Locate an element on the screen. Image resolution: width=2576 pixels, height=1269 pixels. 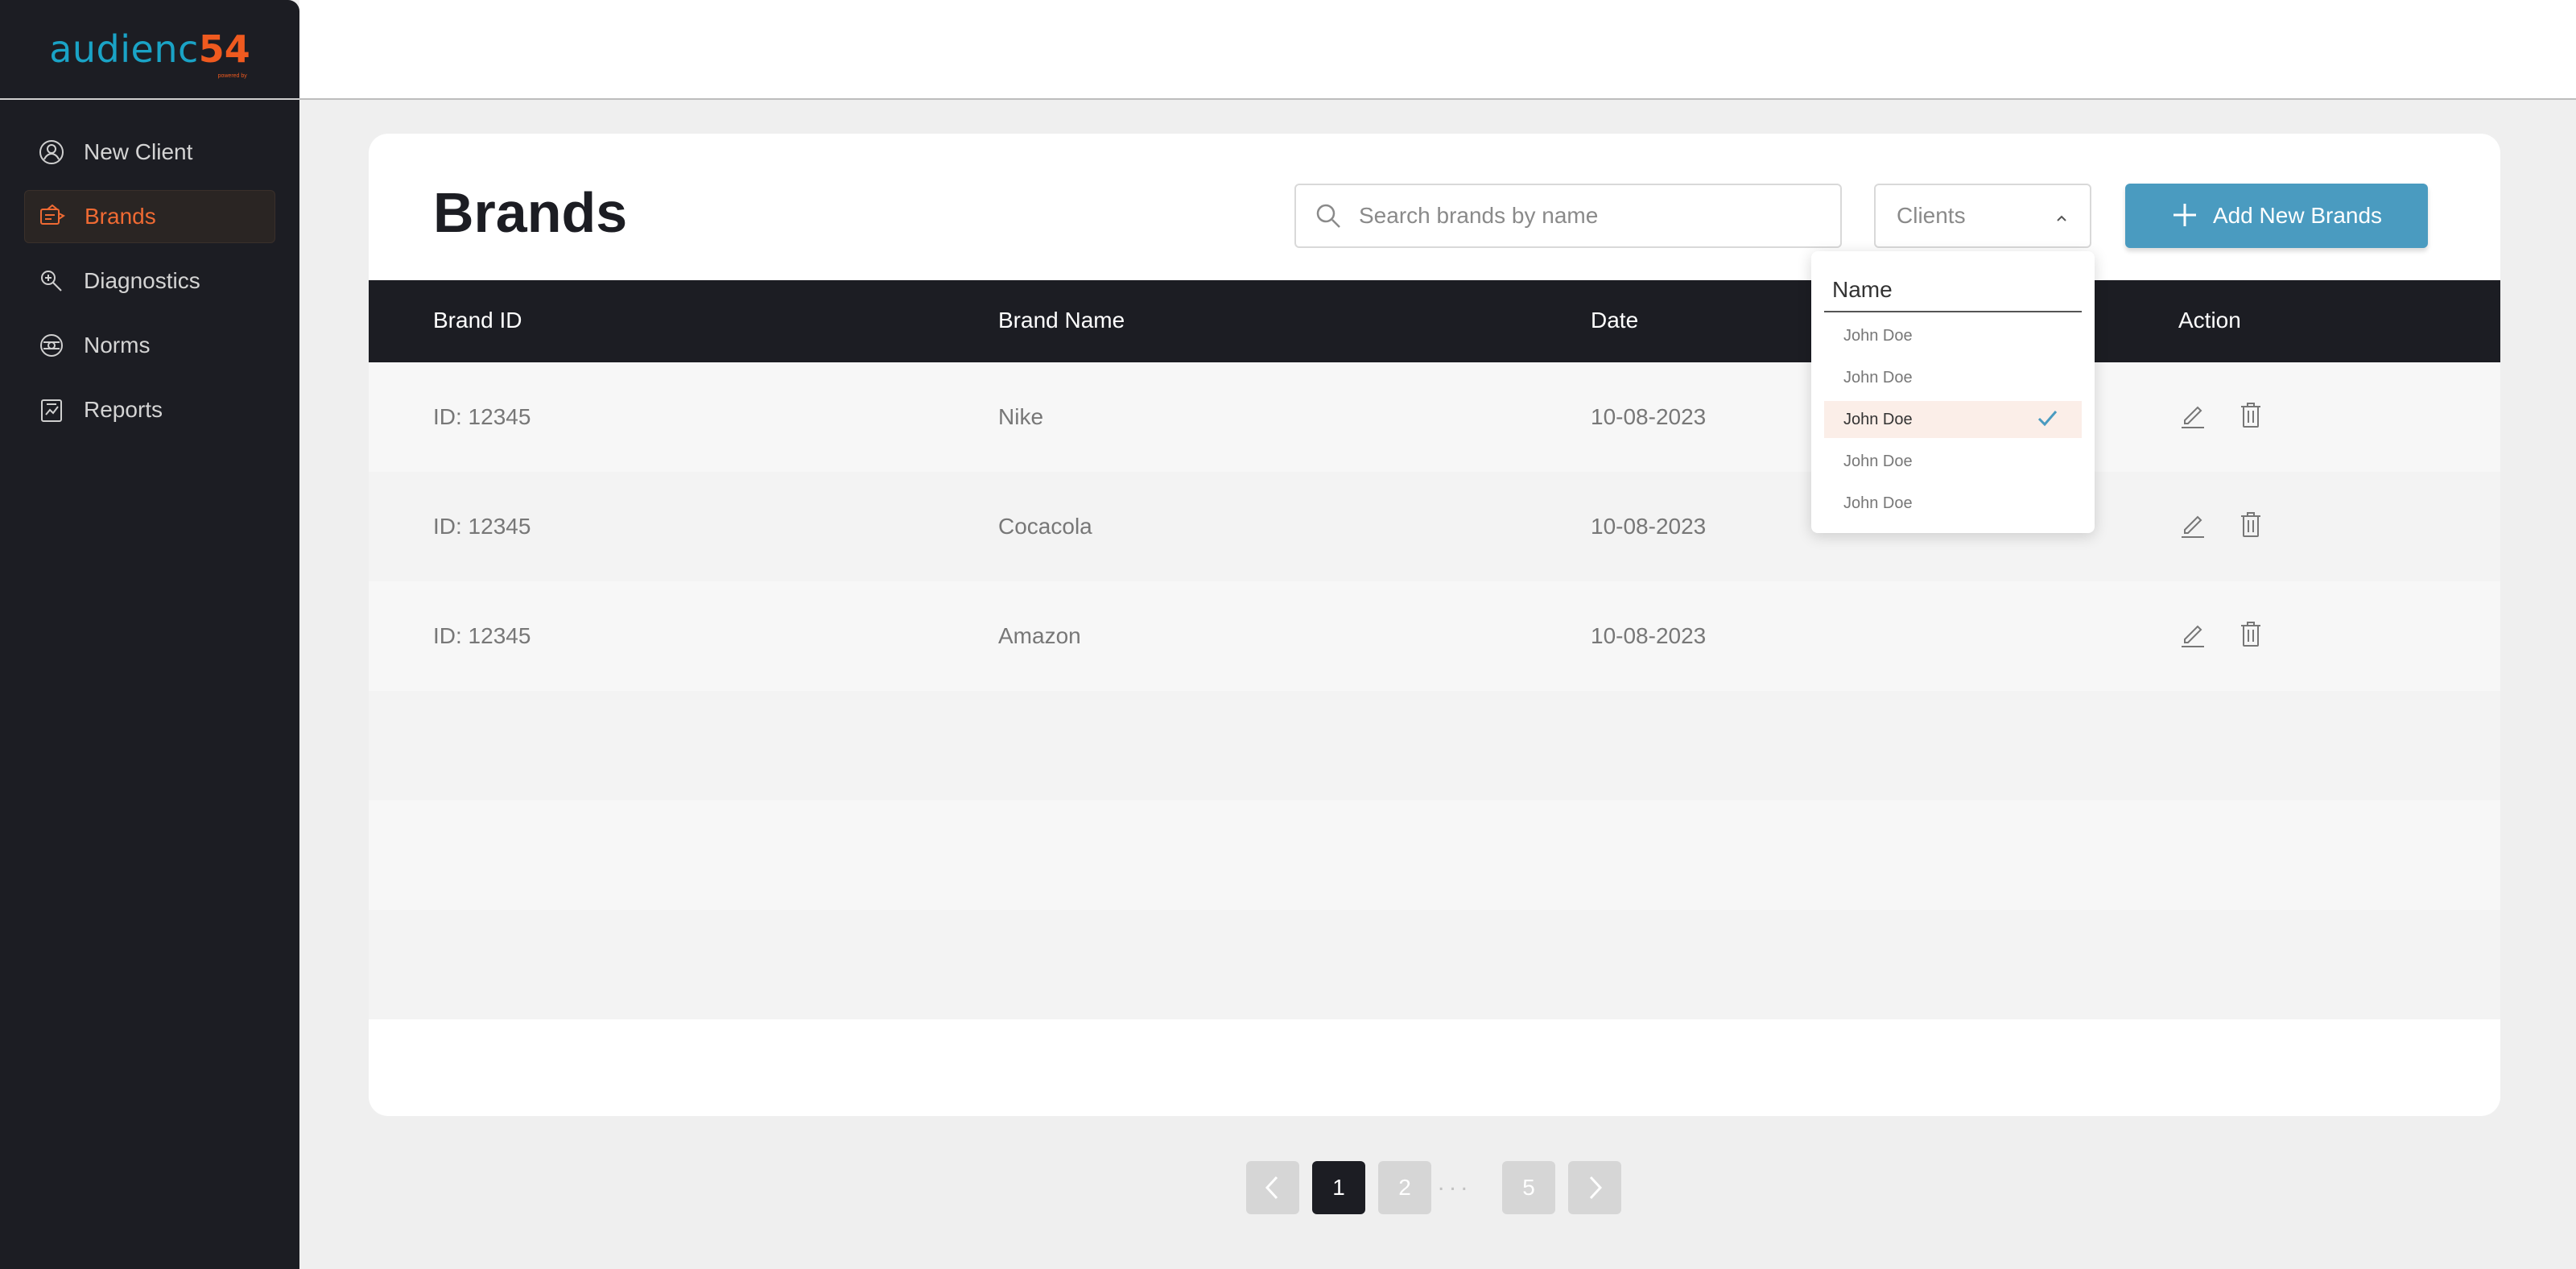
sidebar-item-label: New Client is located at coordinates (138, 151).